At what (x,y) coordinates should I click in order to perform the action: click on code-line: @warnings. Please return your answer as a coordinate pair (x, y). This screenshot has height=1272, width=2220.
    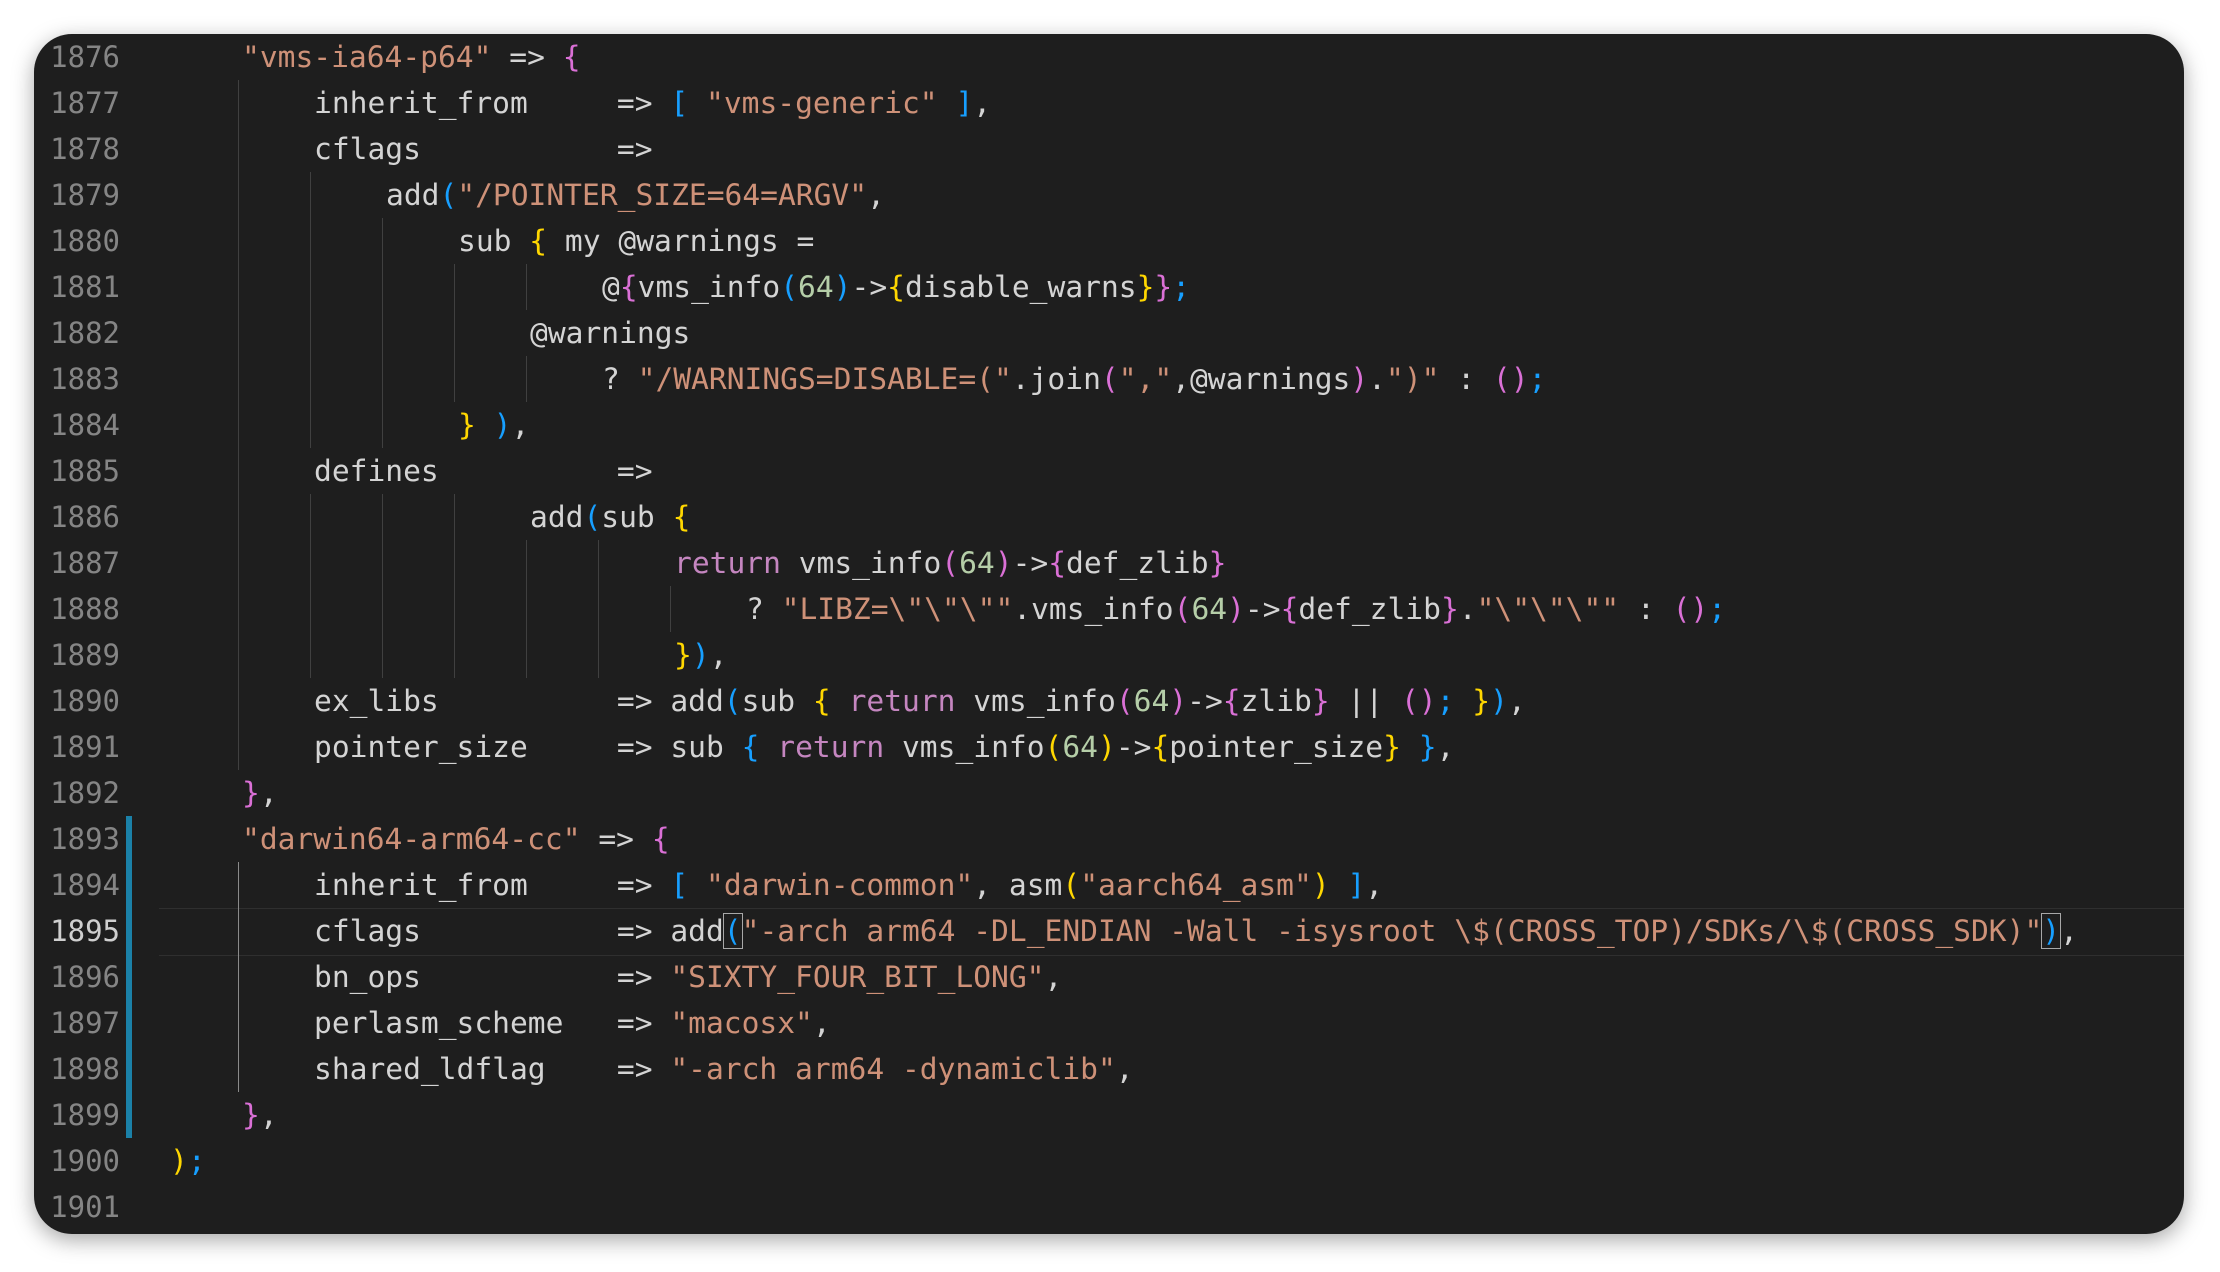
    Looking at the image, I should click on (610, 333).